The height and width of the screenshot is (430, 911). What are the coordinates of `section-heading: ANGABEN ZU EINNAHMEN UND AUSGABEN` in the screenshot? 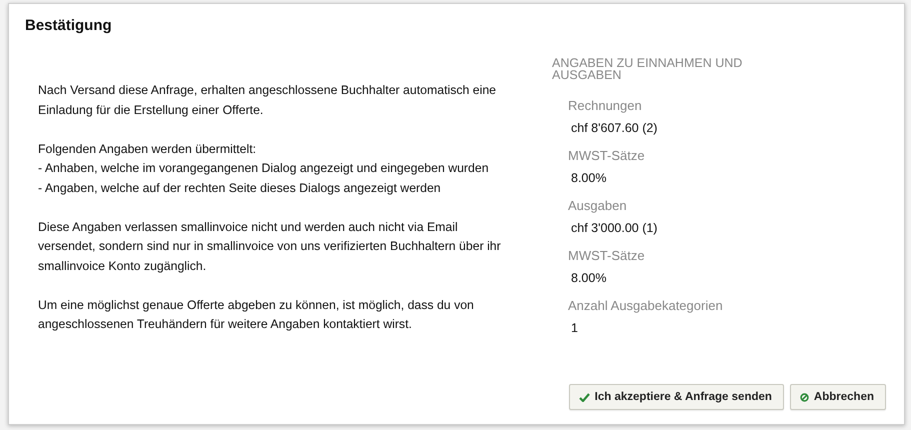 It's located at (648, 69).